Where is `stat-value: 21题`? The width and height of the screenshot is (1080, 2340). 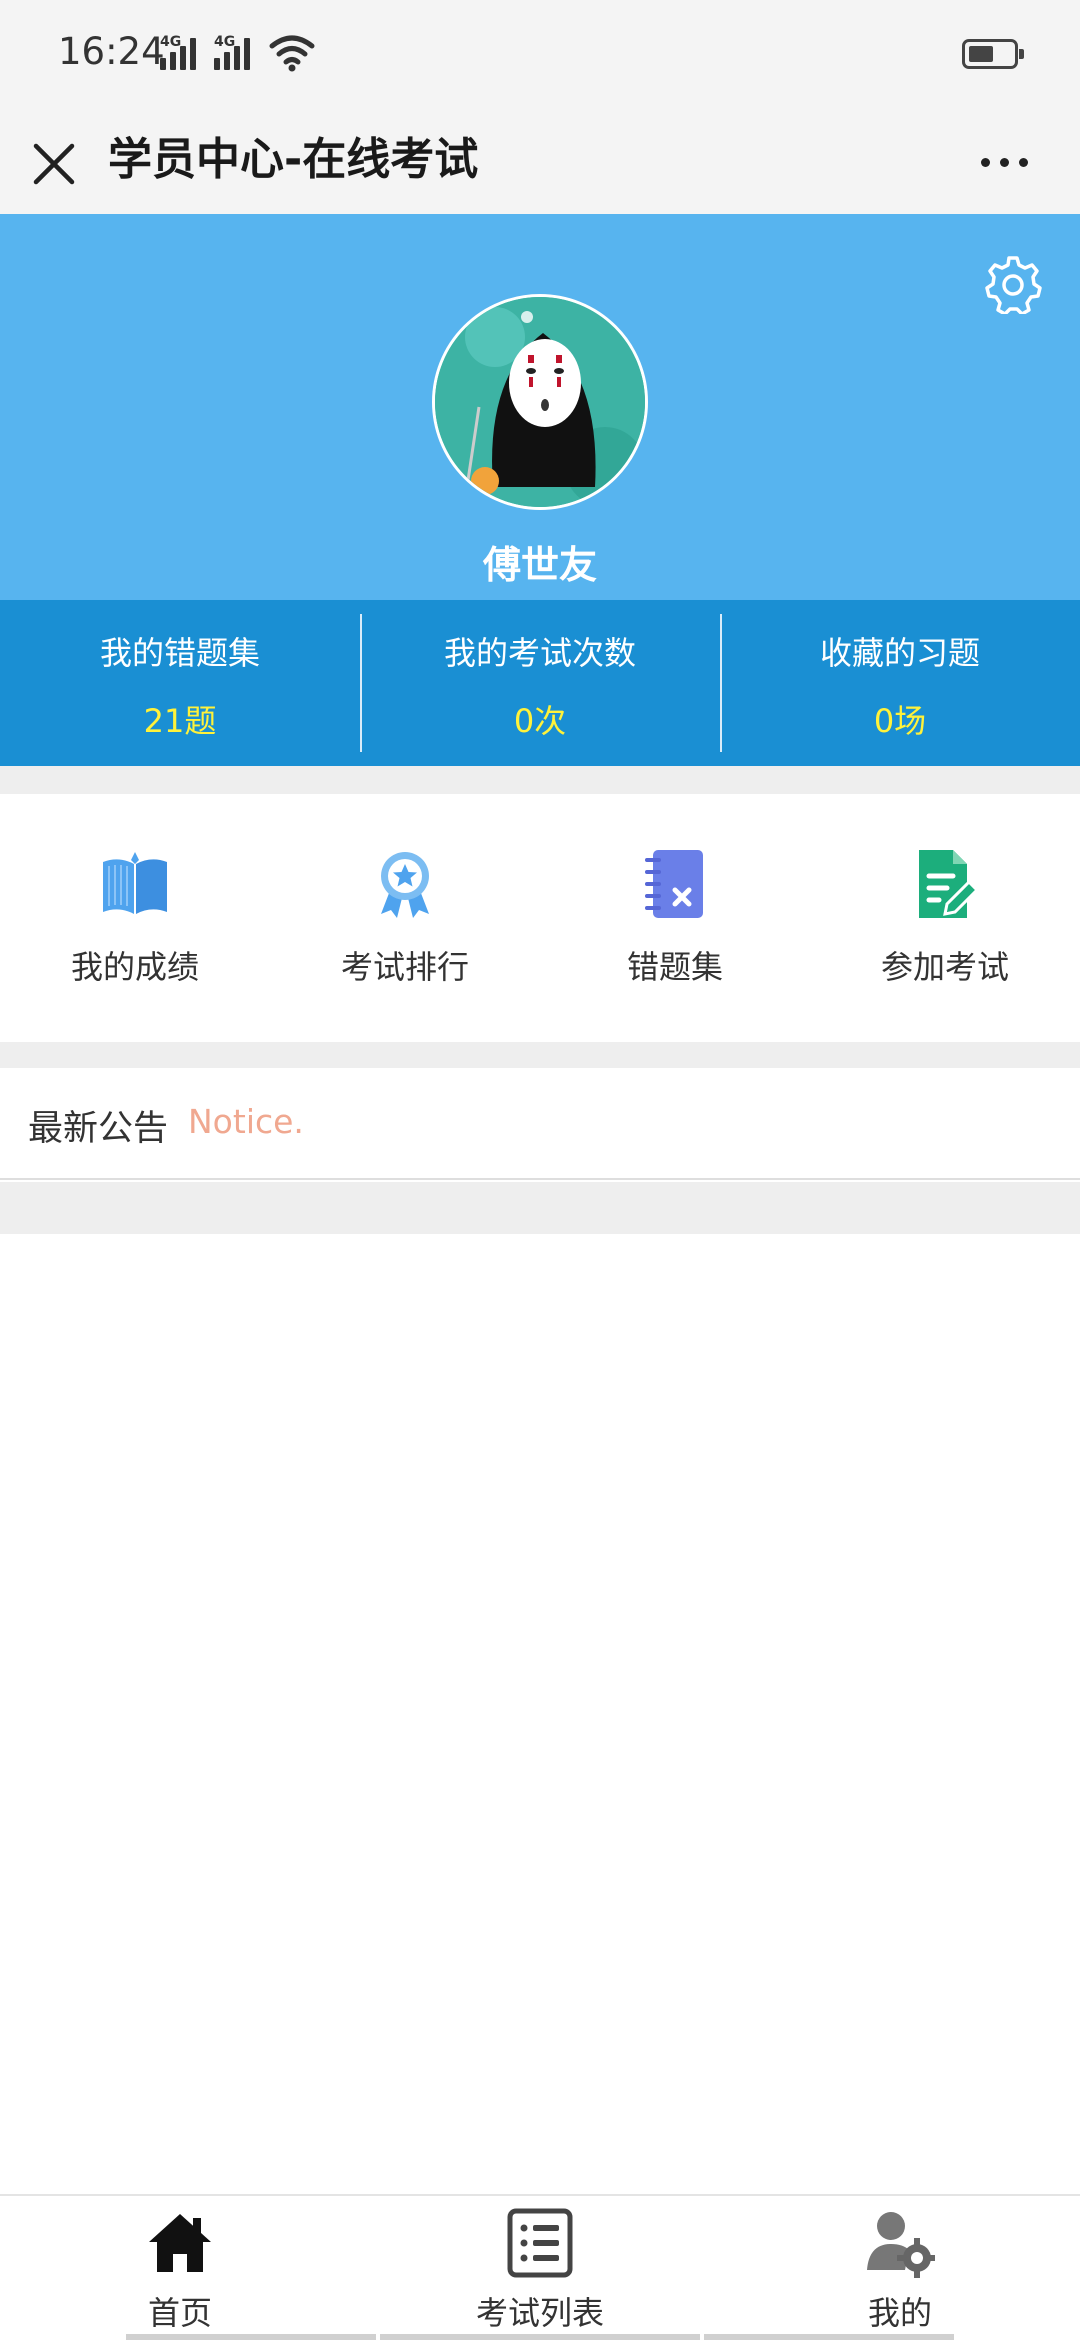 stat-value: 21题 is located at coordinates (180, 721).